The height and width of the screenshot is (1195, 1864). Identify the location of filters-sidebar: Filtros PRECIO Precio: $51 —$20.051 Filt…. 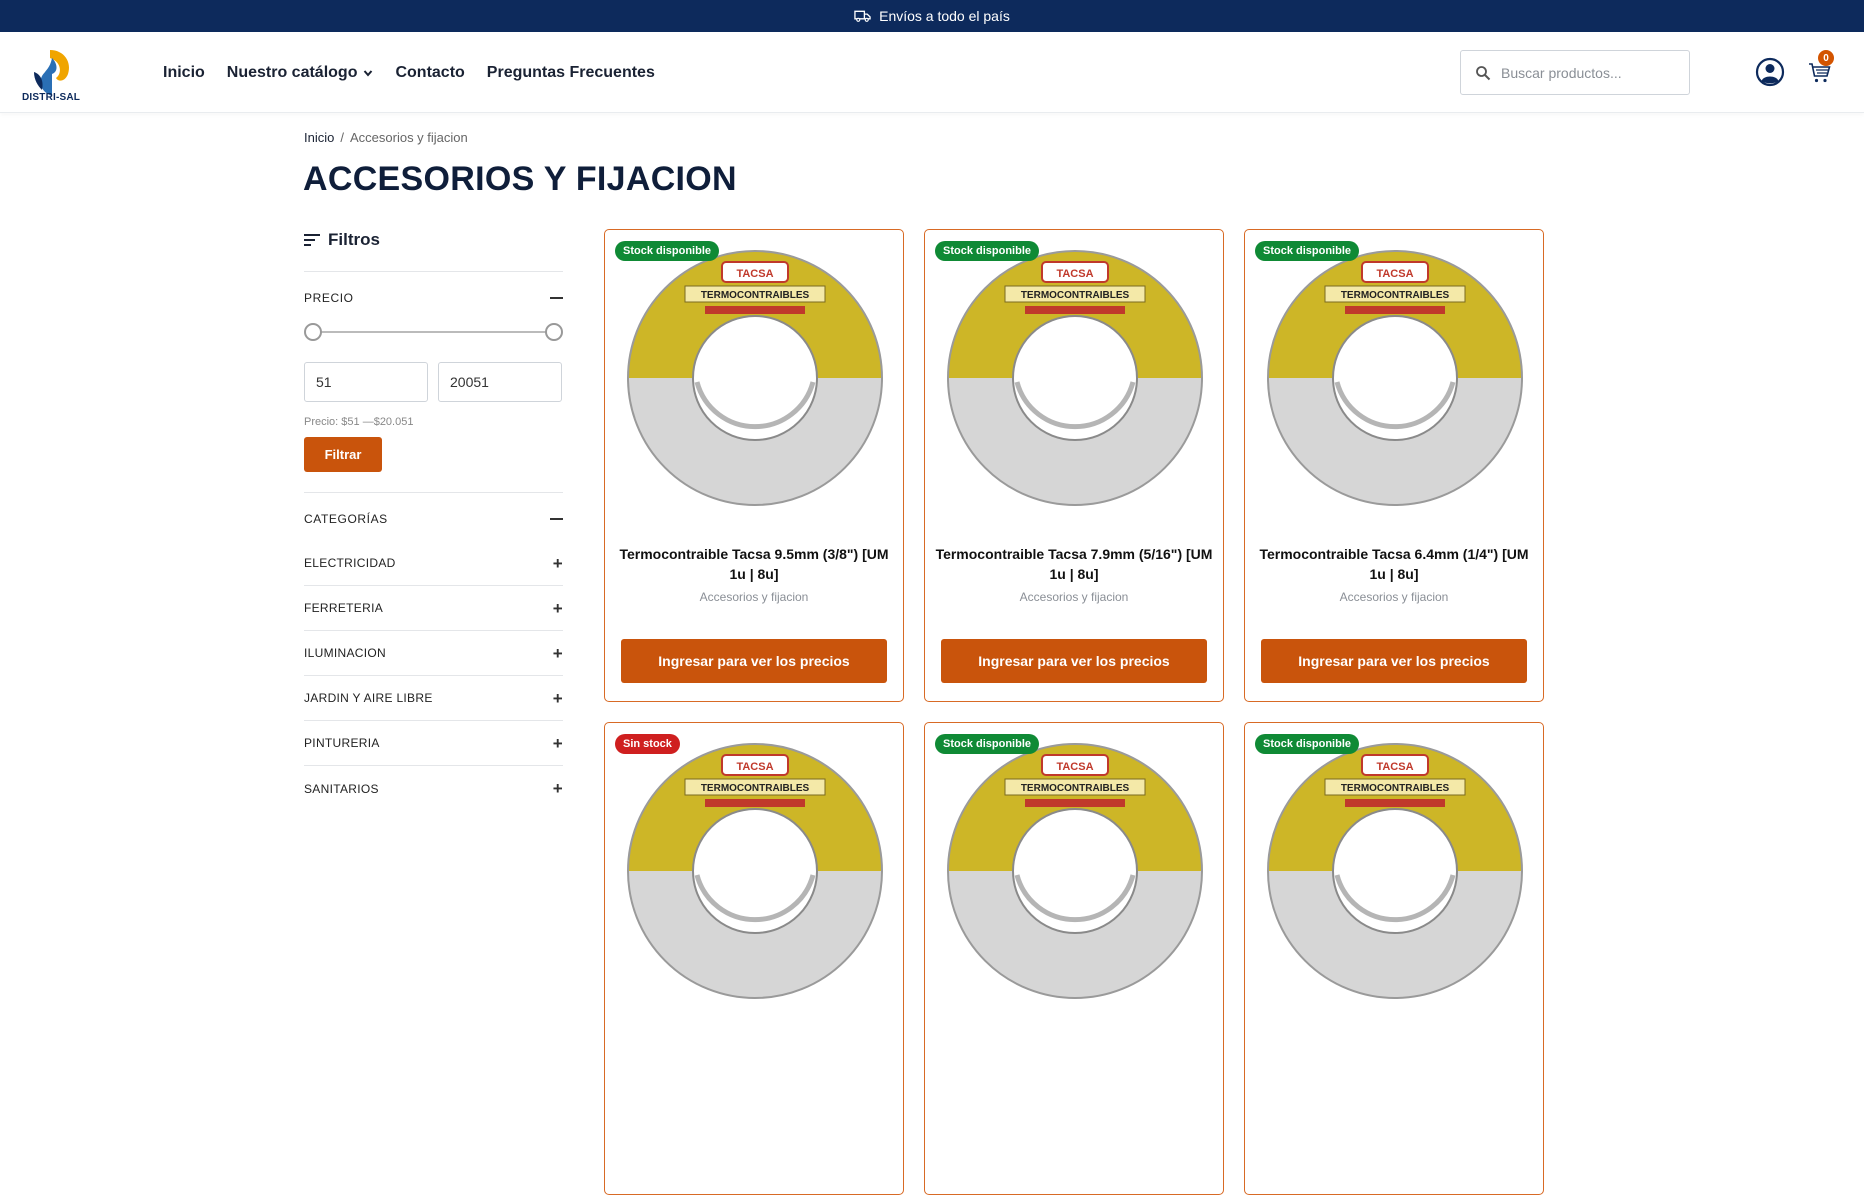
(433, 518).